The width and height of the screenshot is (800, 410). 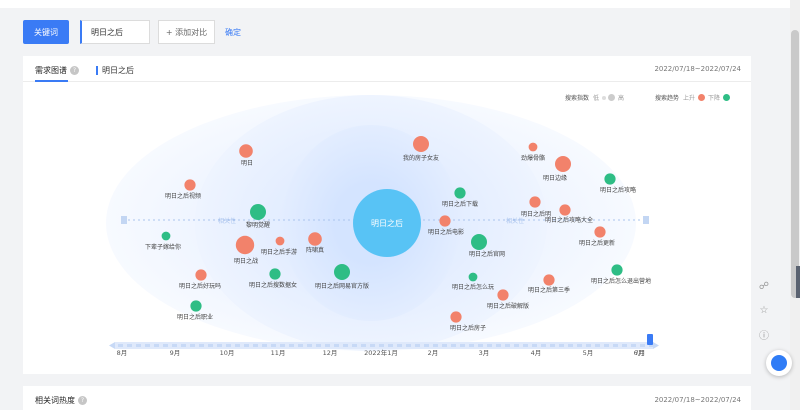 I want to click on tab-underline, so click(x=51, y=81).